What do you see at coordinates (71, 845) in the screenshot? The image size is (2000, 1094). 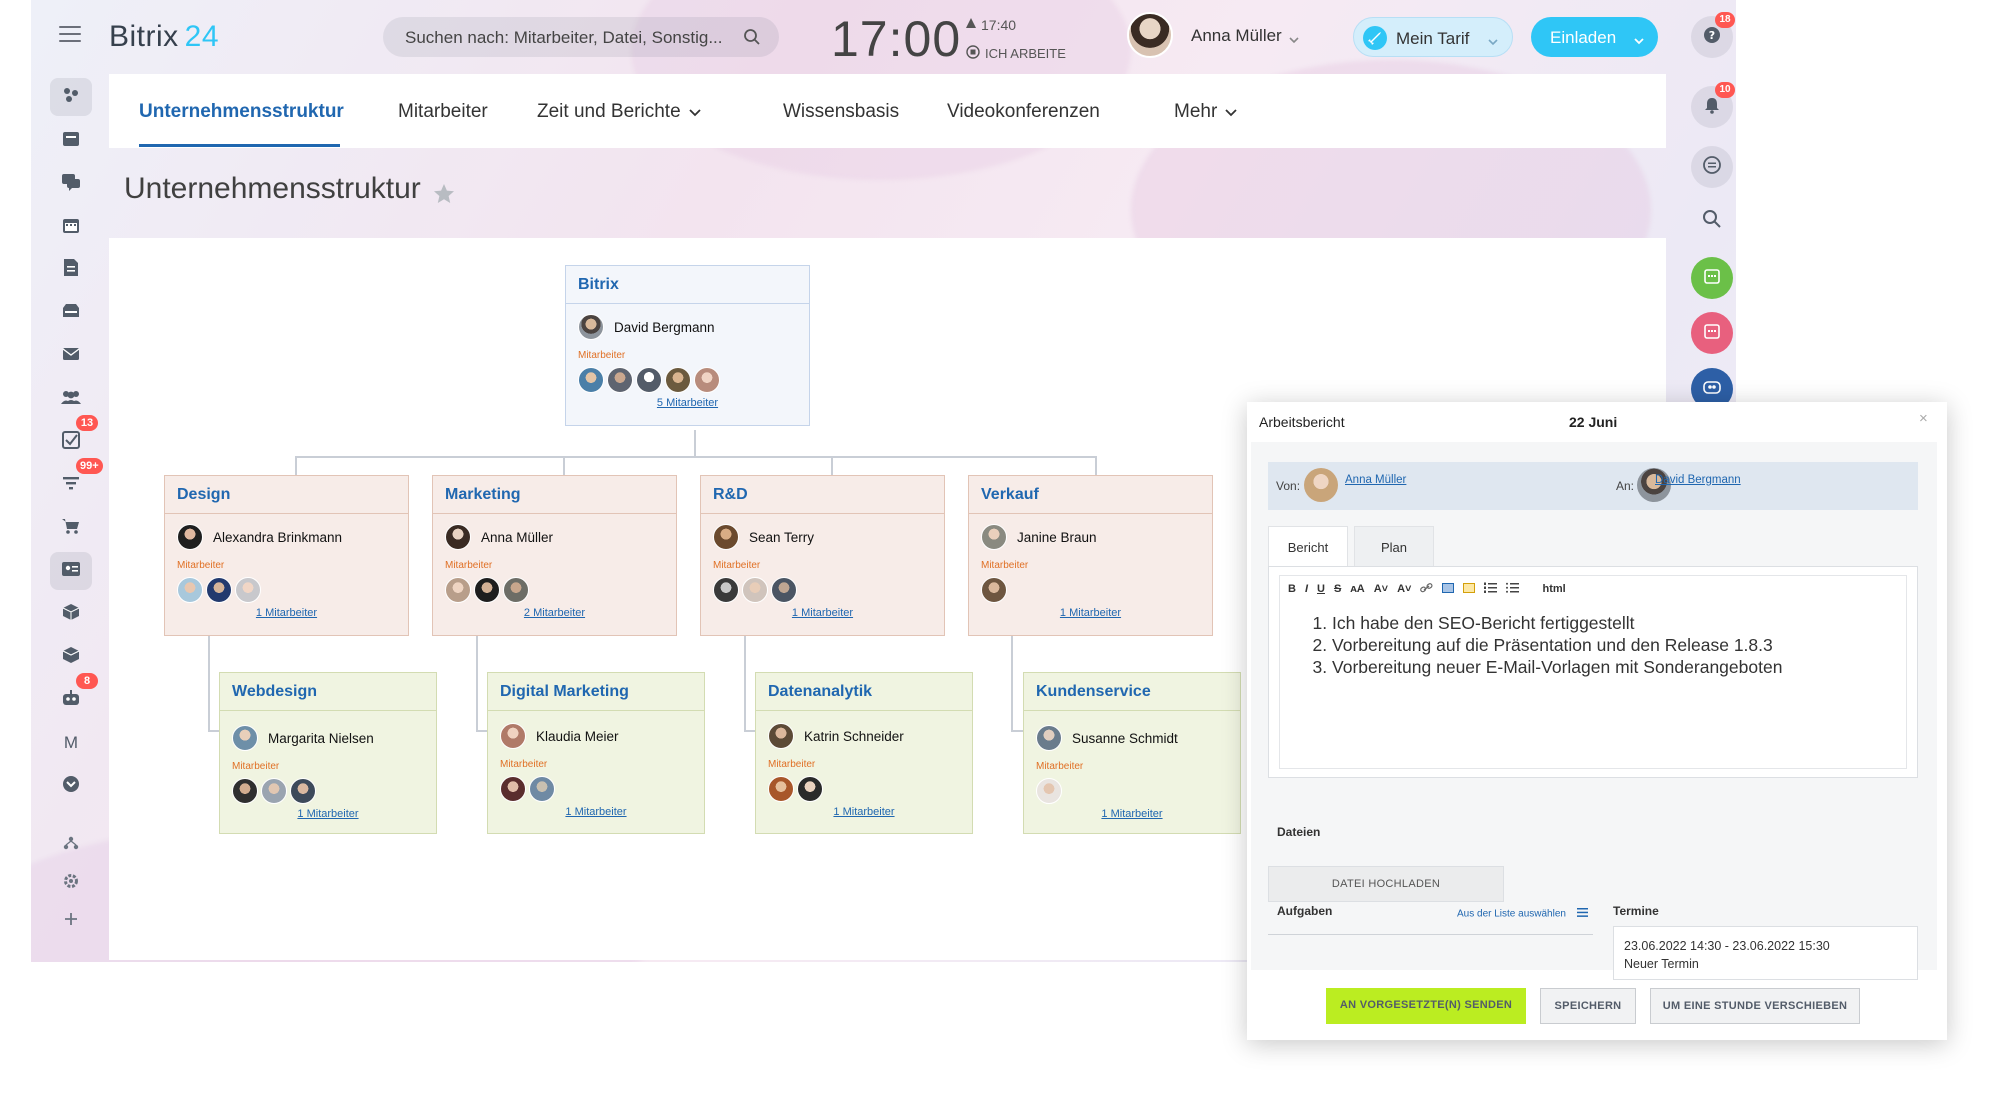 I see `sidebar-item-structure` at bounding box center [71, 845].